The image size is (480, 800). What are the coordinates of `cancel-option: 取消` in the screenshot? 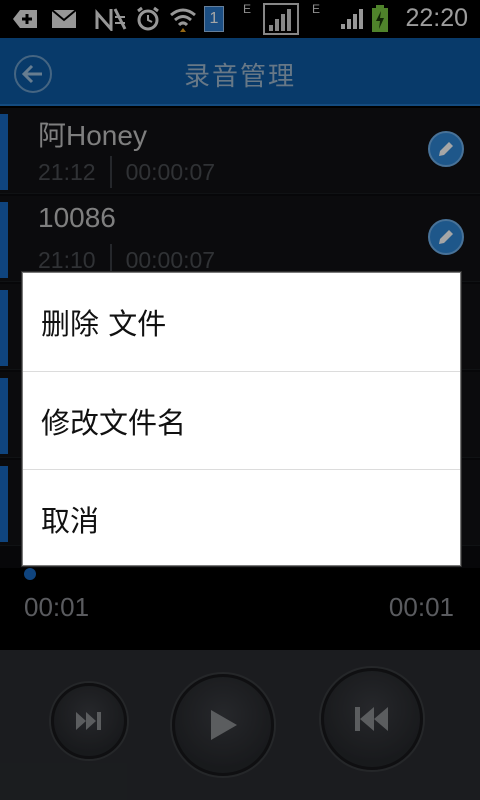 It's located at (241, 518).